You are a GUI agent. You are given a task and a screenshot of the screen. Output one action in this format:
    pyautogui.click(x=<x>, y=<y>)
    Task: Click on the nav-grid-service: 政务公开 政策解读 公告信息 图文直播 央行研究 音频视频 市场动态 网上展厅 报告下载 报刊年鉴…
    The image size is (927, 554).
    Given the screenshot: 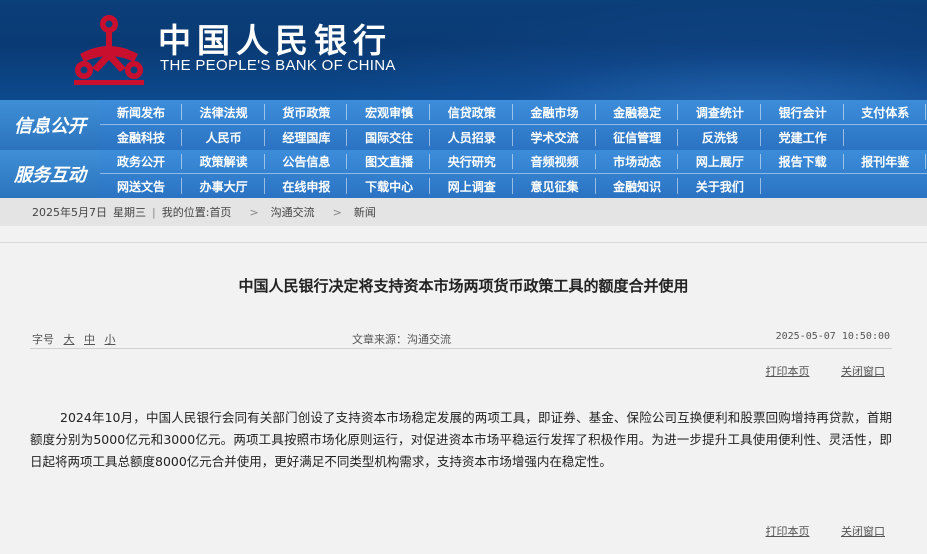 What is the action you would take?
    pyautogui.click(x=513, y=174)
    